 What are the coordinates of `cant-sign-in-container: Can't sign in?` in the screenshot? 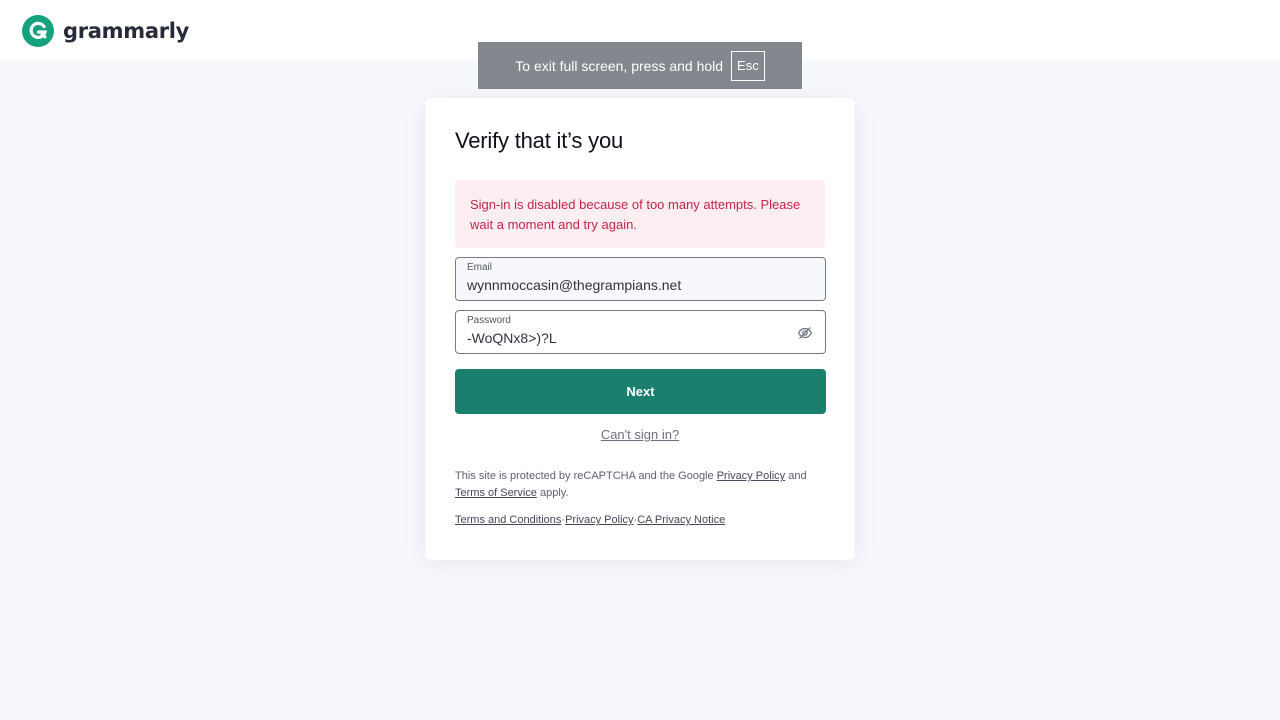 It's located at (640, 434).